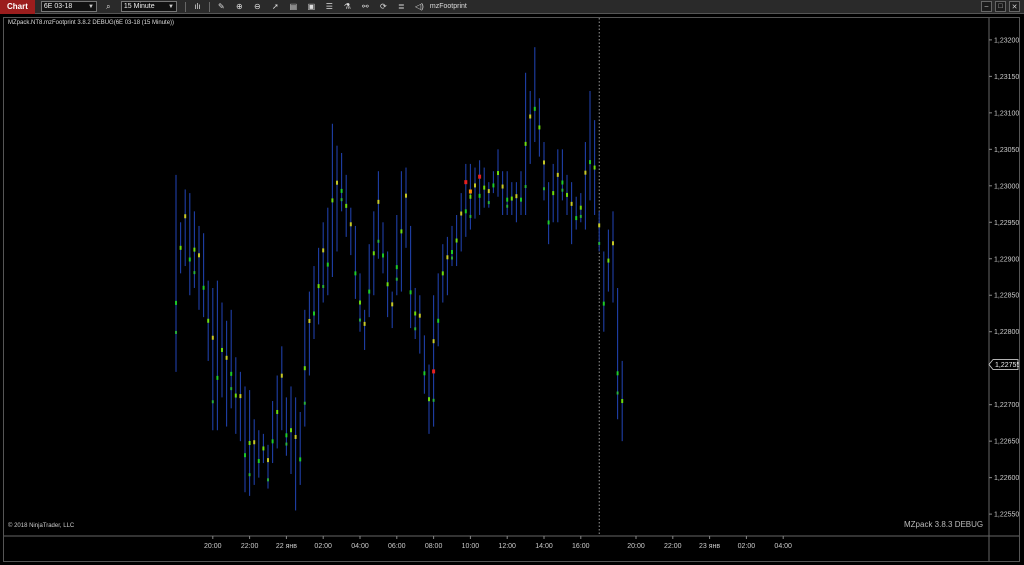  I want to click on snapshot-icon: ▣, so click(311, 7).